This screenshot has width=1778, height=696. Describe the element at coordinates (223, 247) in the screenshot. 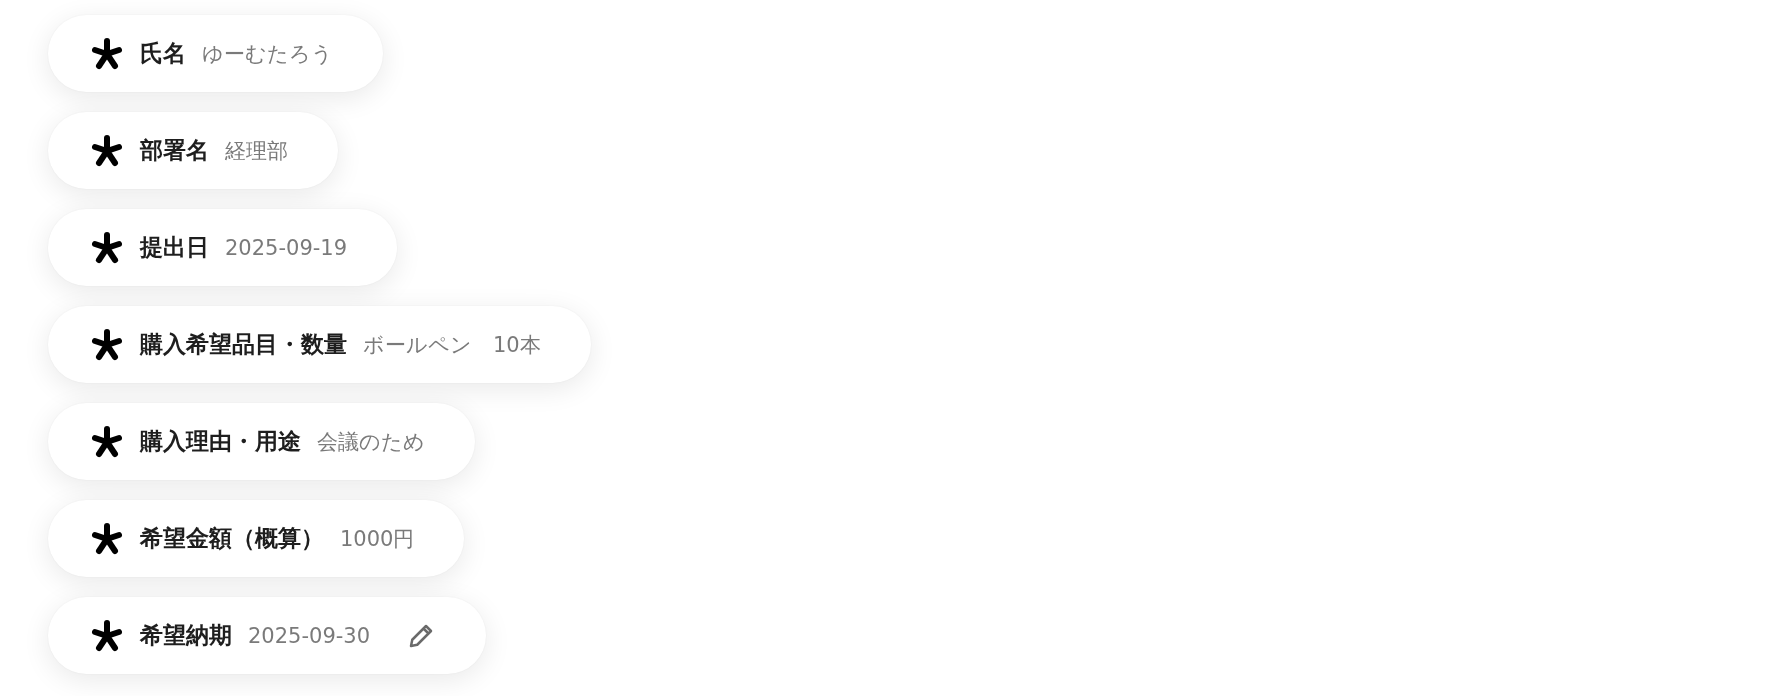

I see `form-field-chip: 提出日 2025-09-19` at that location.